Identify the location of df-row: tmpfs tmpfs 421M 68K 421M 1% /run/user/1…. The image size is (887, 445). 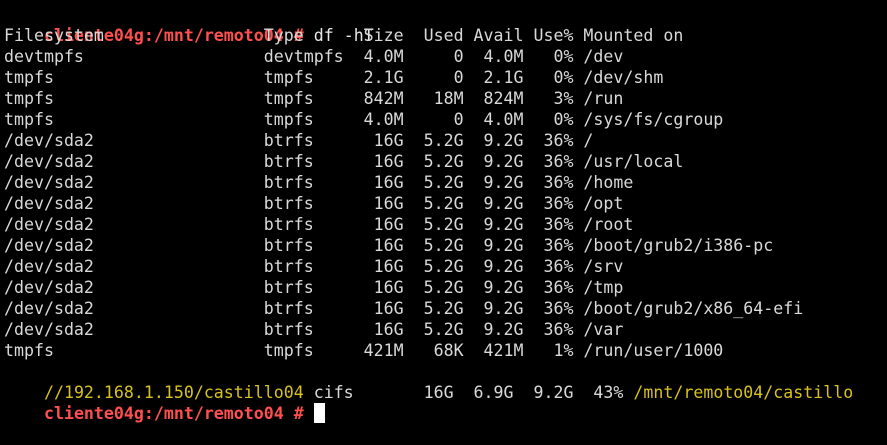
(364, 350).